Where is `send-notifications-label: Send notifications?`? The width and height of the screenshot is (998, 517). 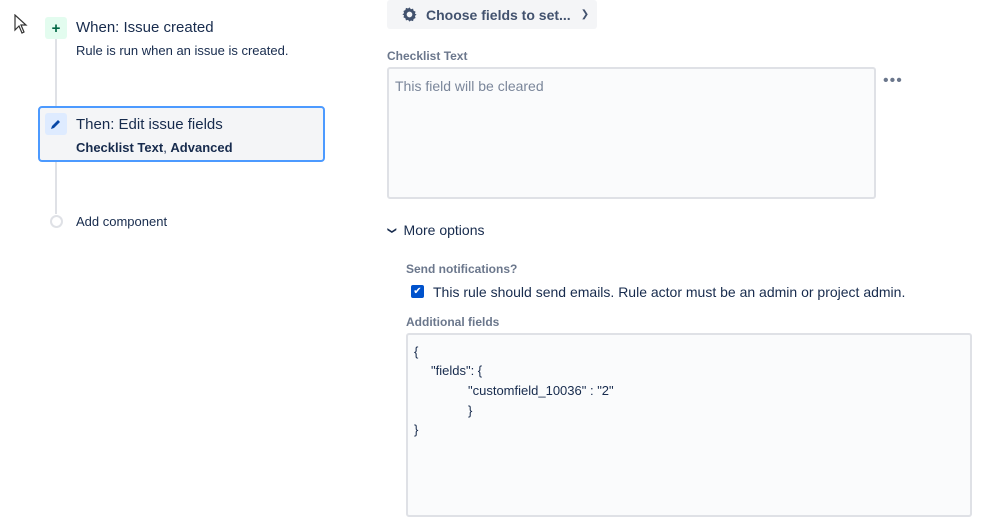 send-notifications-label: Send notifications? is located at coordinates (462, 269).